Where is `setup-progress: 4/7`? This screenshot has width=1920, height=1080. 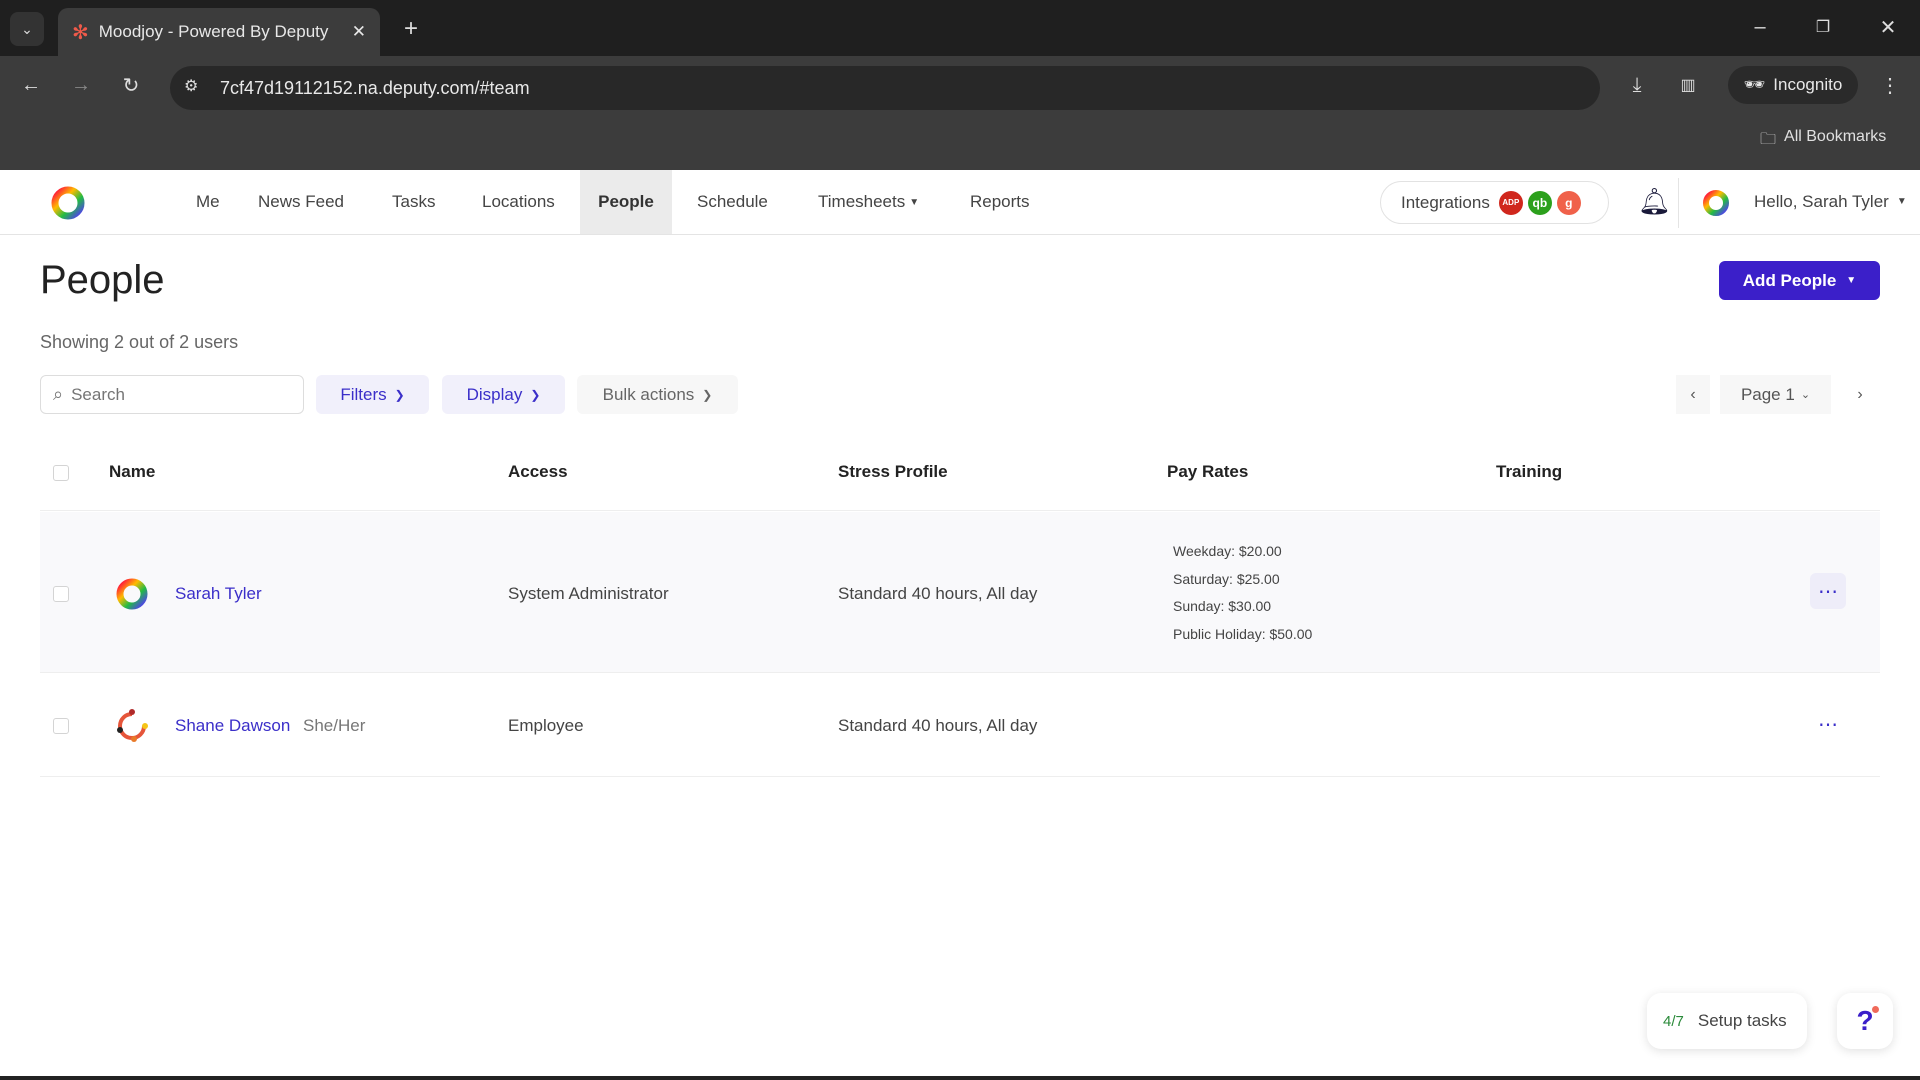 setup-progress: 4/7 is located at coordinates (1673, 1021).